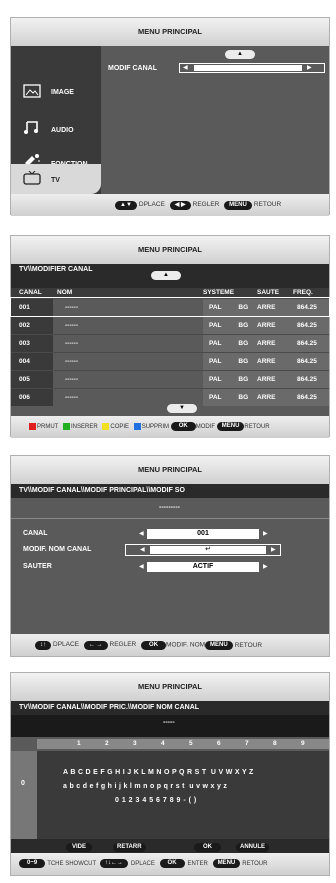 The image size is (336, 883). What do you see at coordinates (163, 744) in the screenshot?
I see `number-key: 4` at bounding box center [163, 744].